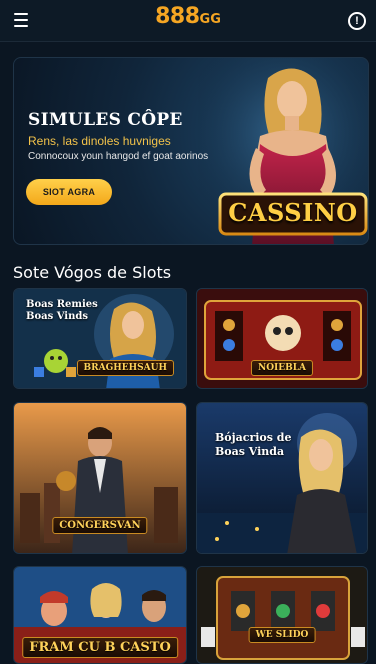  Describe the element at coordinates (357, 21) in the screenshot. I see `info-icon: !` at that location.